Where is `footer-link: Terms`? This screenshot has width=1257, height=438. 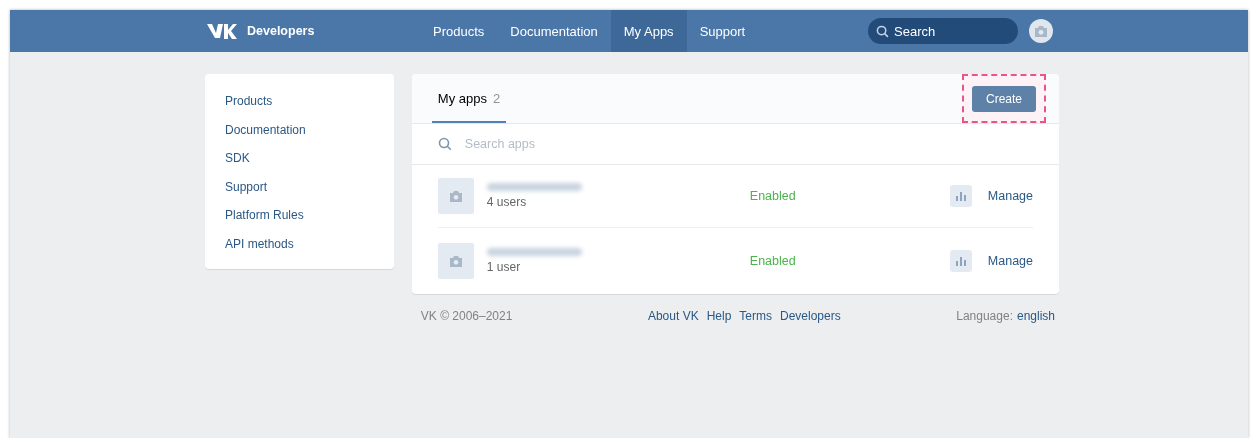 footer-link: Terms is located at coordinates (755, 316).